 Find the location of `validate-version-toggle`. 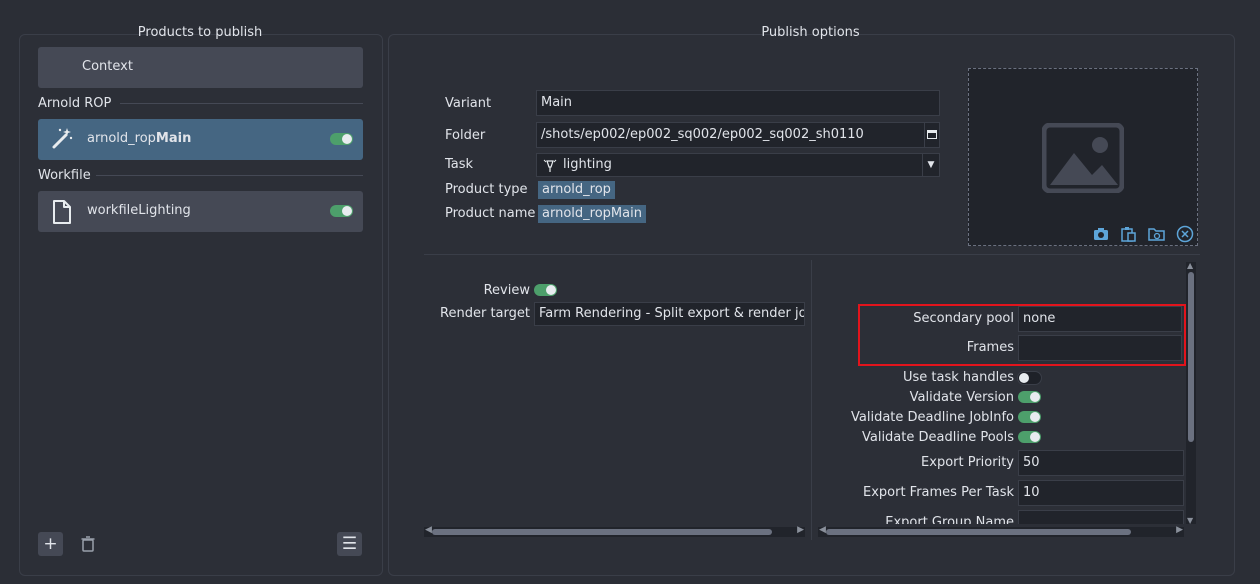

validate-version-toggle is located at coordinates (1029, 397).